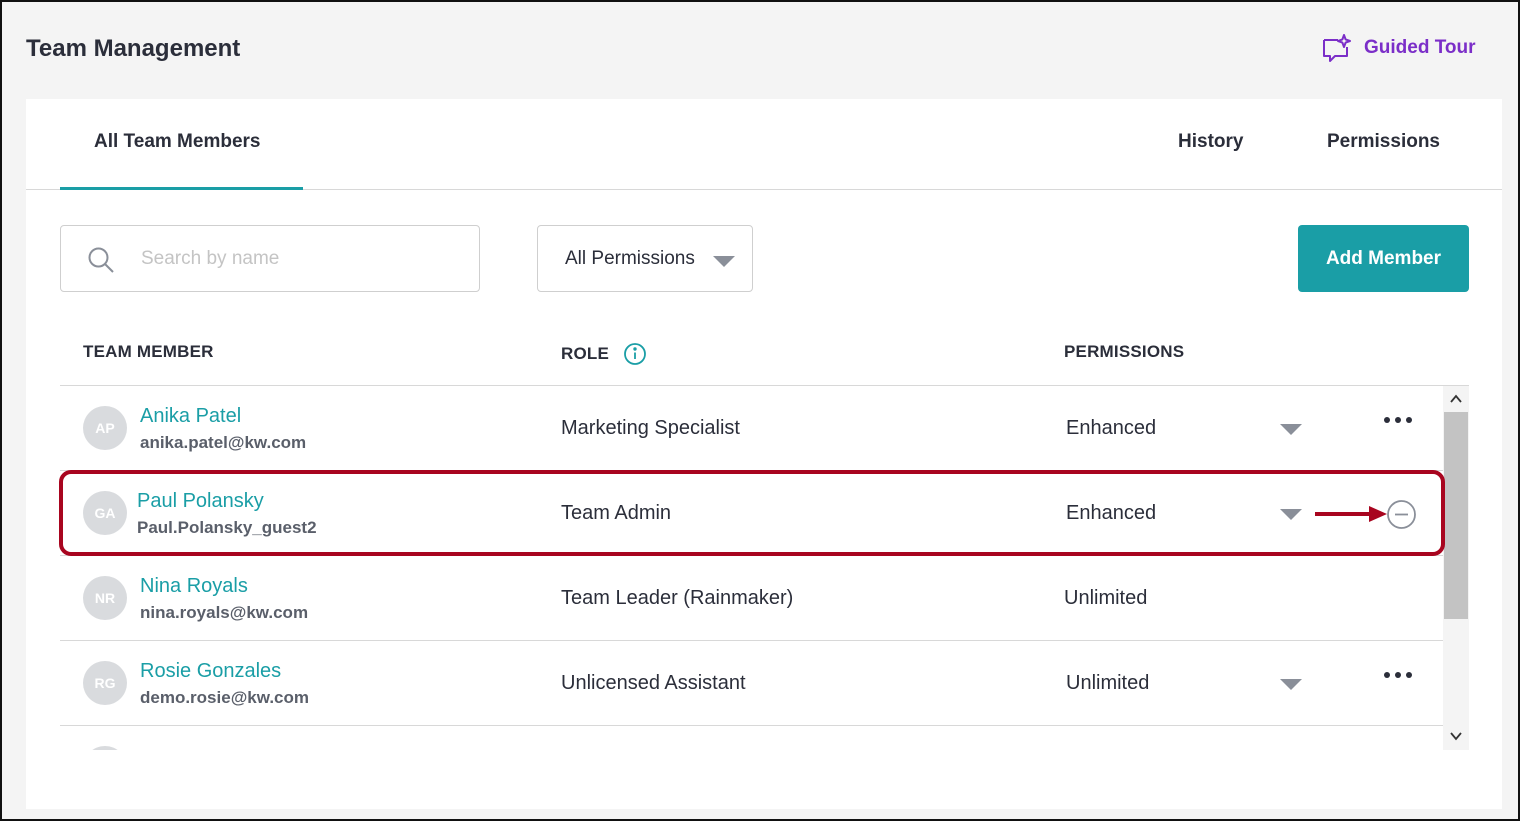 The width and height of the screenshot is (1520, 821). What do you see at coordinates (177, 142) in the screenshot?
I see `tab-all-team-members: All Team Members` at bounding box center [177, 142].